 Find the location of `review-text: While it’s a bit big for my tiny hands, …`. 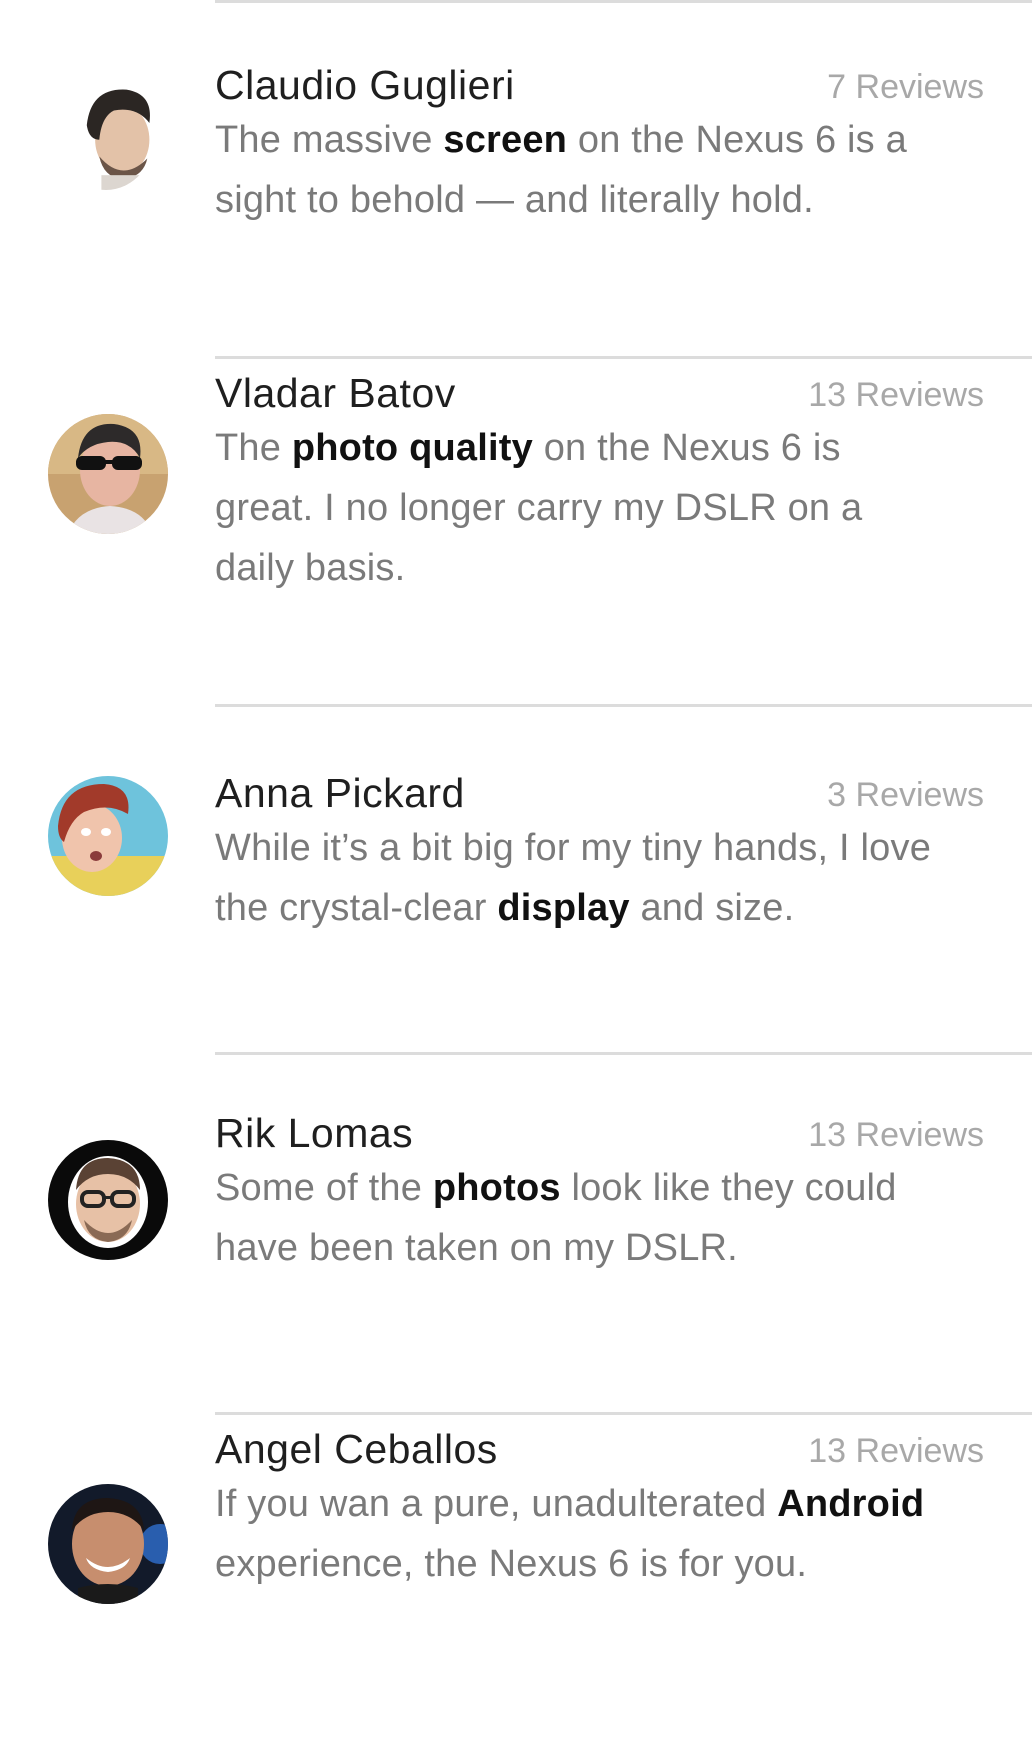

review-text: While it’s a bit big for my tiny hands, … is located at coordinates (575, 878).